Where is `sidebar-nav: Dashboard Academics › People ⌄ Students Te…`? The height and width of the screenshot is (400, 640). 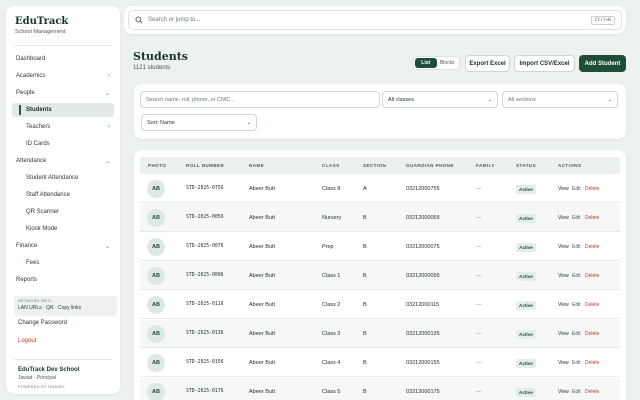
sidebar-nav: Dashboard Academics › People ⌄ Students Te… is located at coordinates (63, 171).